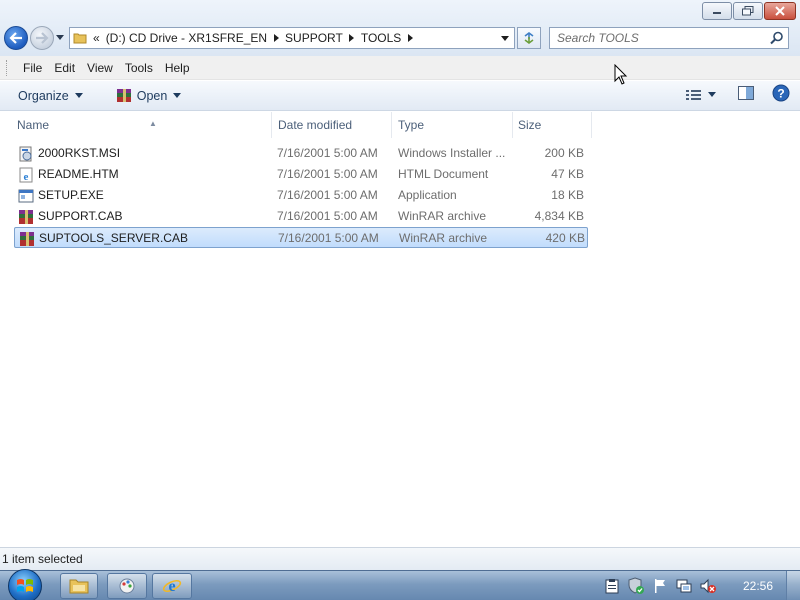 The height and width of the screenshot is (600, 800). What do you see at coordinates (565, 238) in the screenshot?
I see `file-size: 420 KB` at bounding box center [565, 238].